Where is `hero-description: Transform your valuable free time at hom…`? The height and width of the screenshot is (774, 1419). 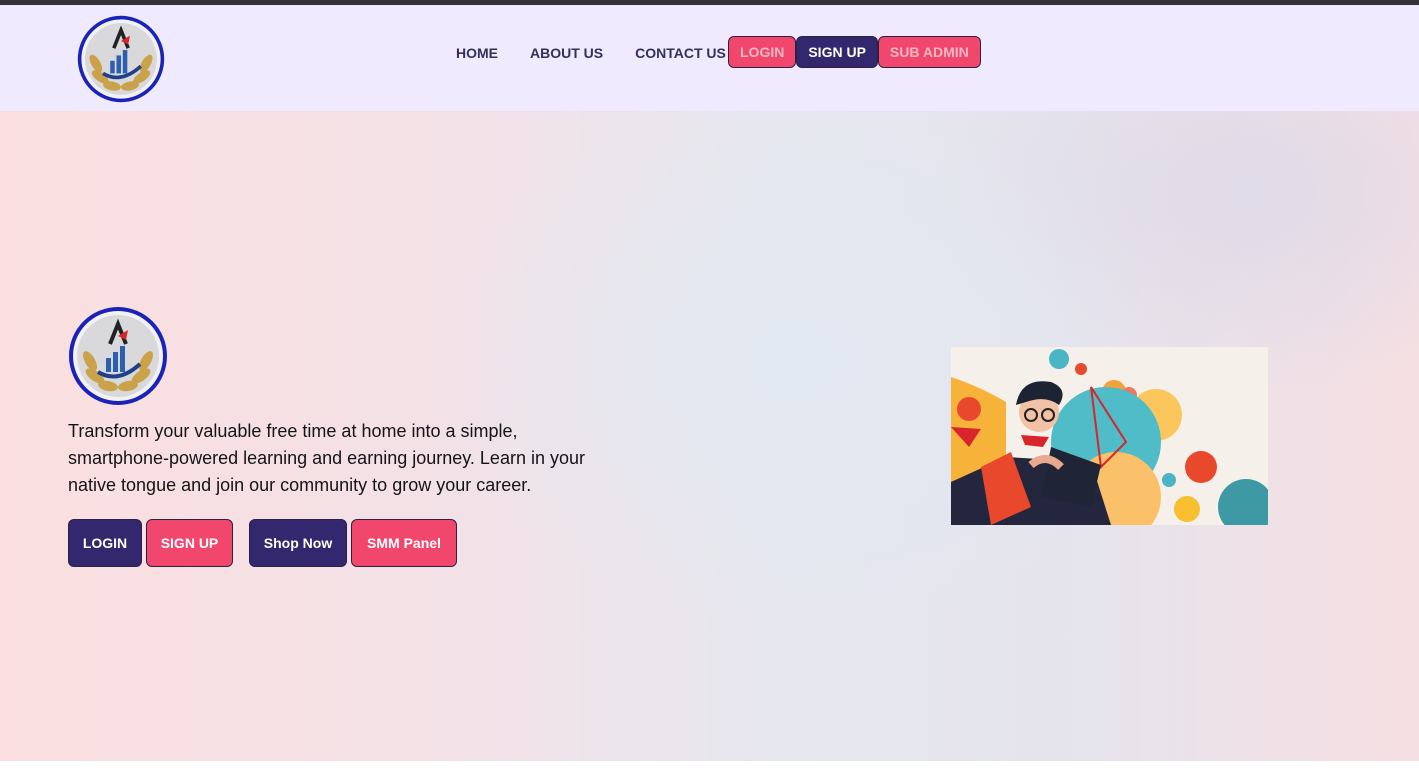
hero-description: Transform your valuable free time at hom… is located at coordinates (326, 458).